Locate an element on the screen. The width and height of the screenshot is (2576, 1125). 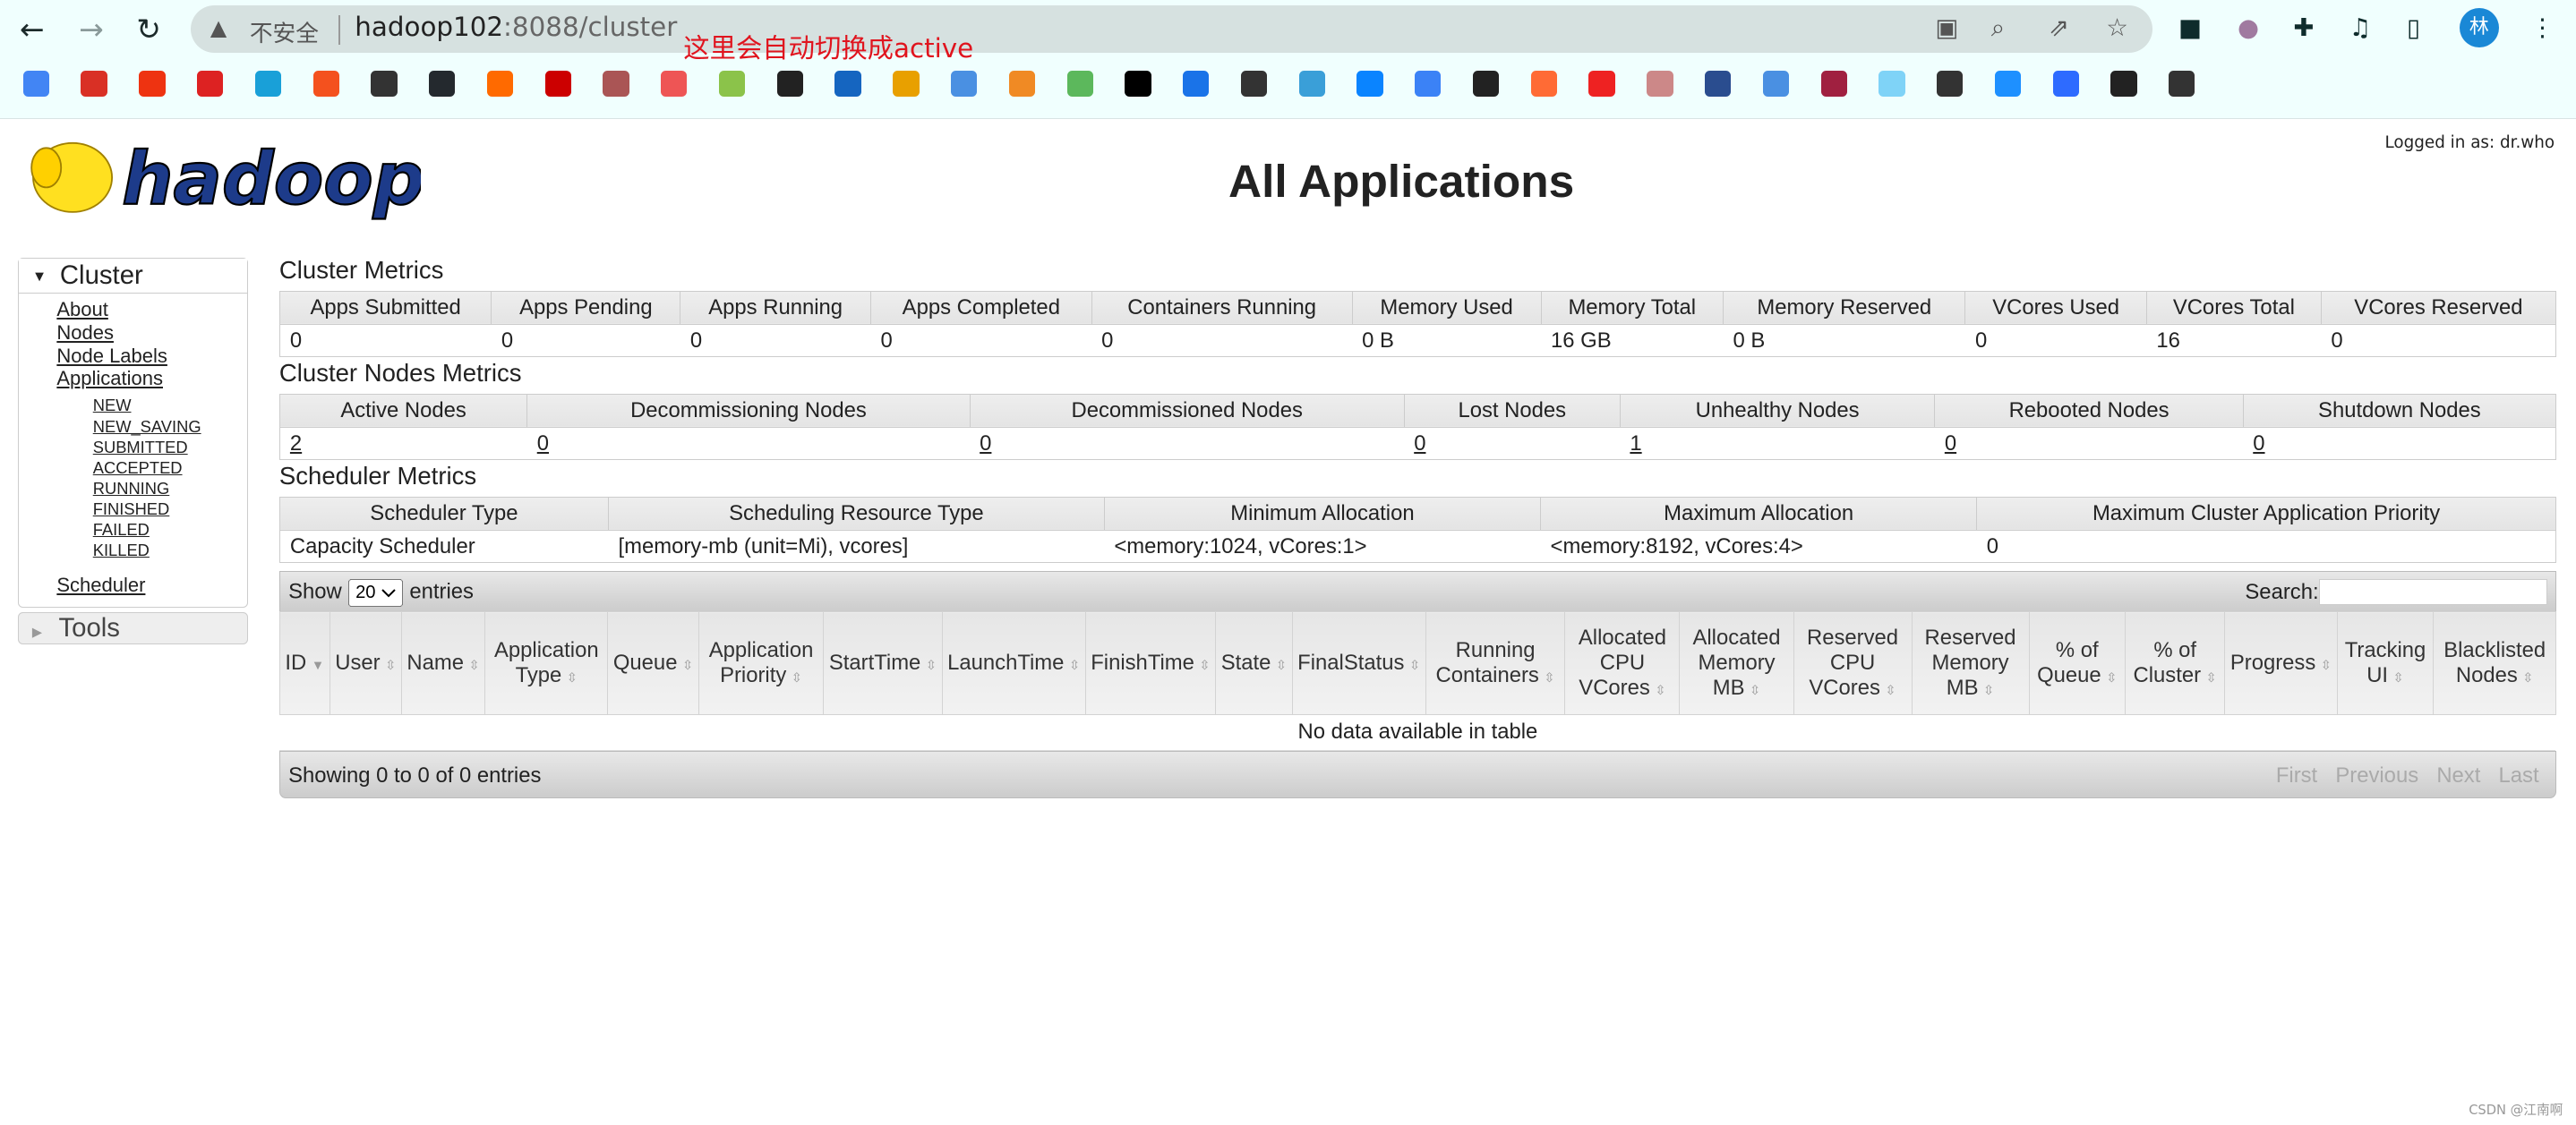
sidebar-link-node-labels: Node Labels is located at coordinates (151, 356).